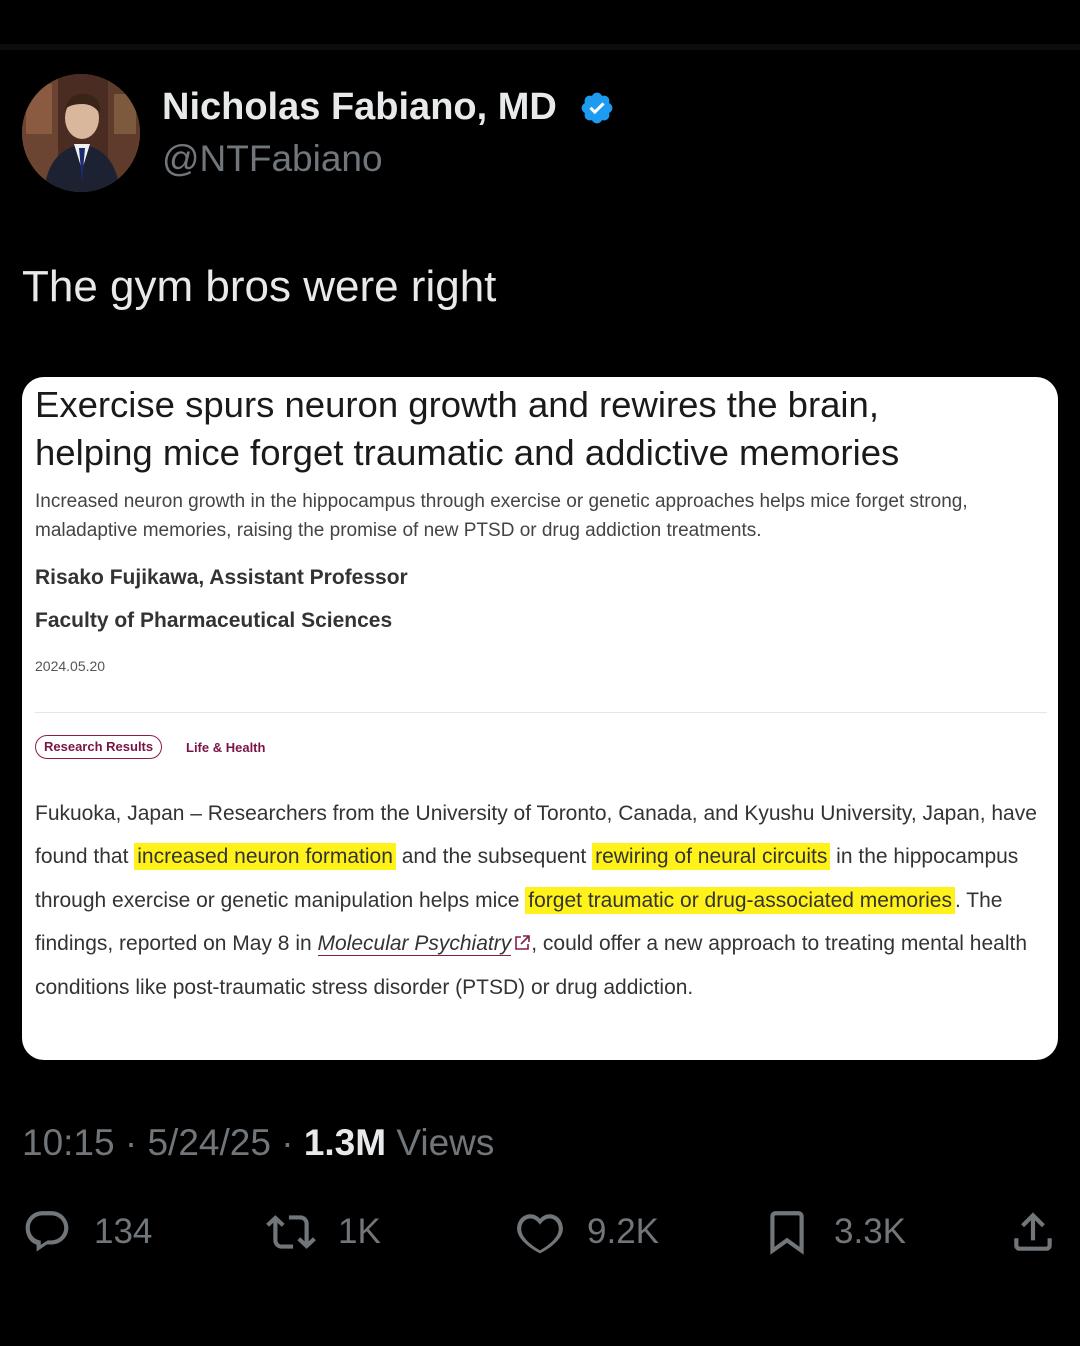  I want to click on author-handle: @NTFabiano, so click(272, 159).